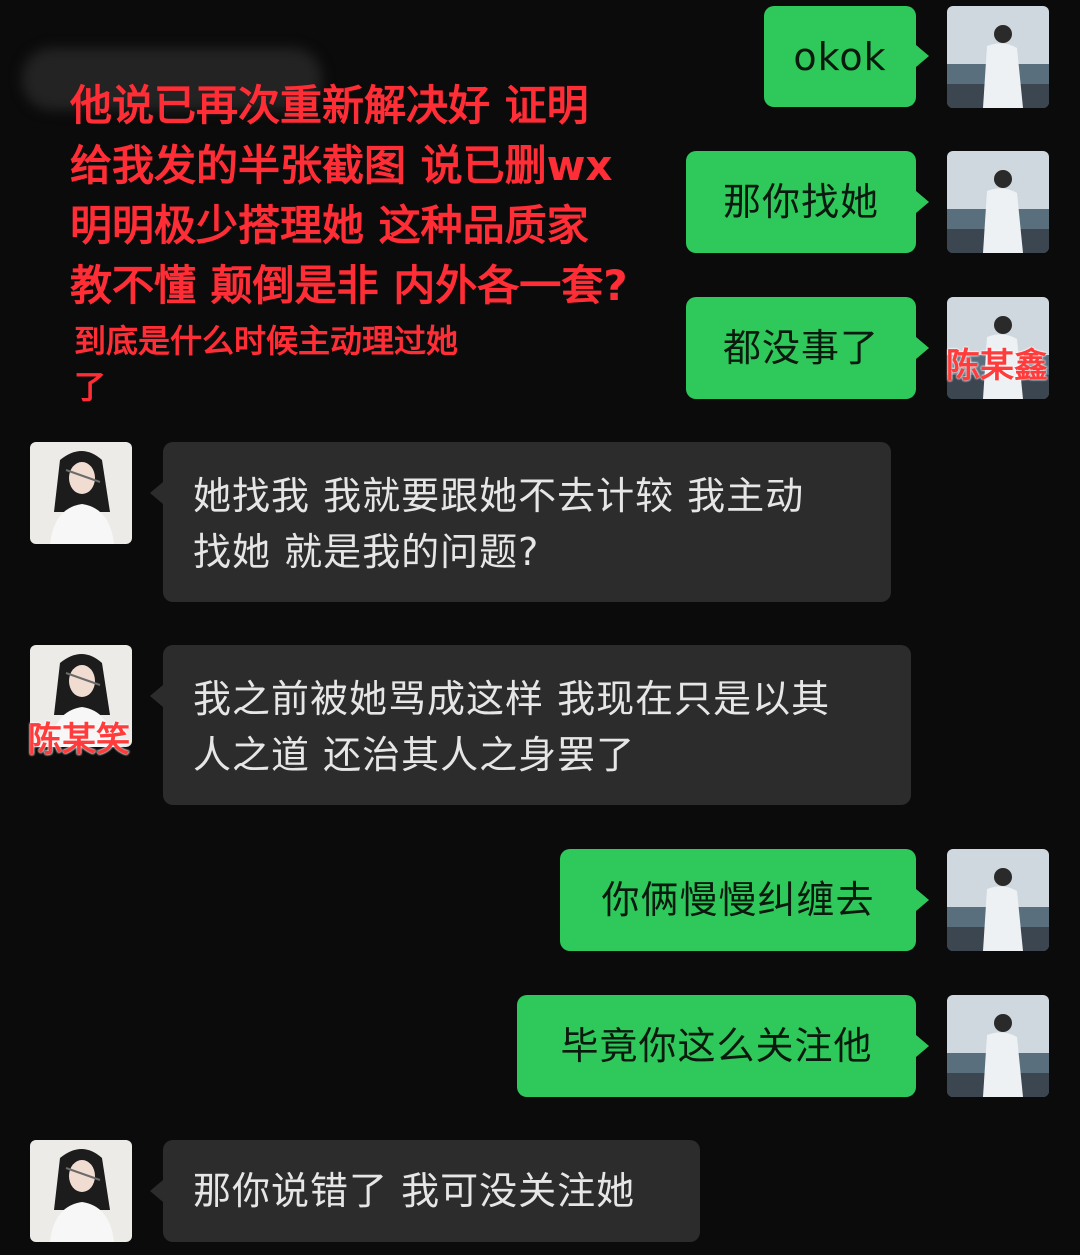  I want to click on message-bubble-outgoing: 毕竟你这么关注他, so click(716, 1046).